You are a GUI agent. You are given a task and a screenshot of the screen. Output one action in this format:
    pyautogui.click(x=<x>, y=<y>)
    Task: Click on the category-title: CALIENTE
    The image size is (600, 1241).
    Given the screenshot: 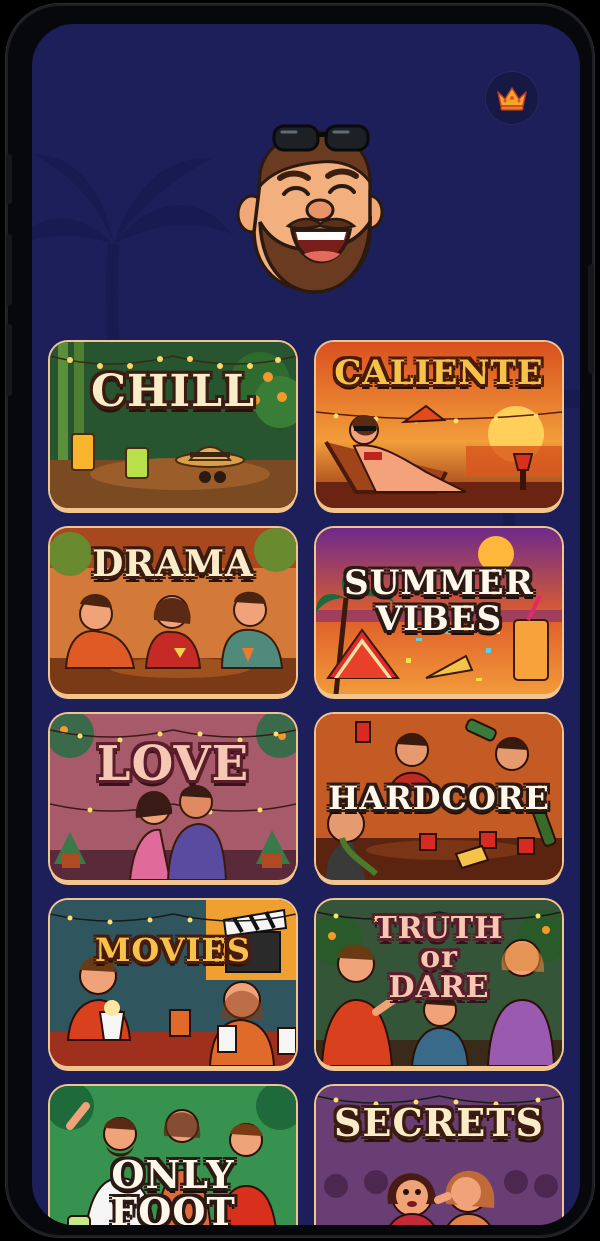 What is the action you would take?
    pyautogui.click(x=439, y=373)
    